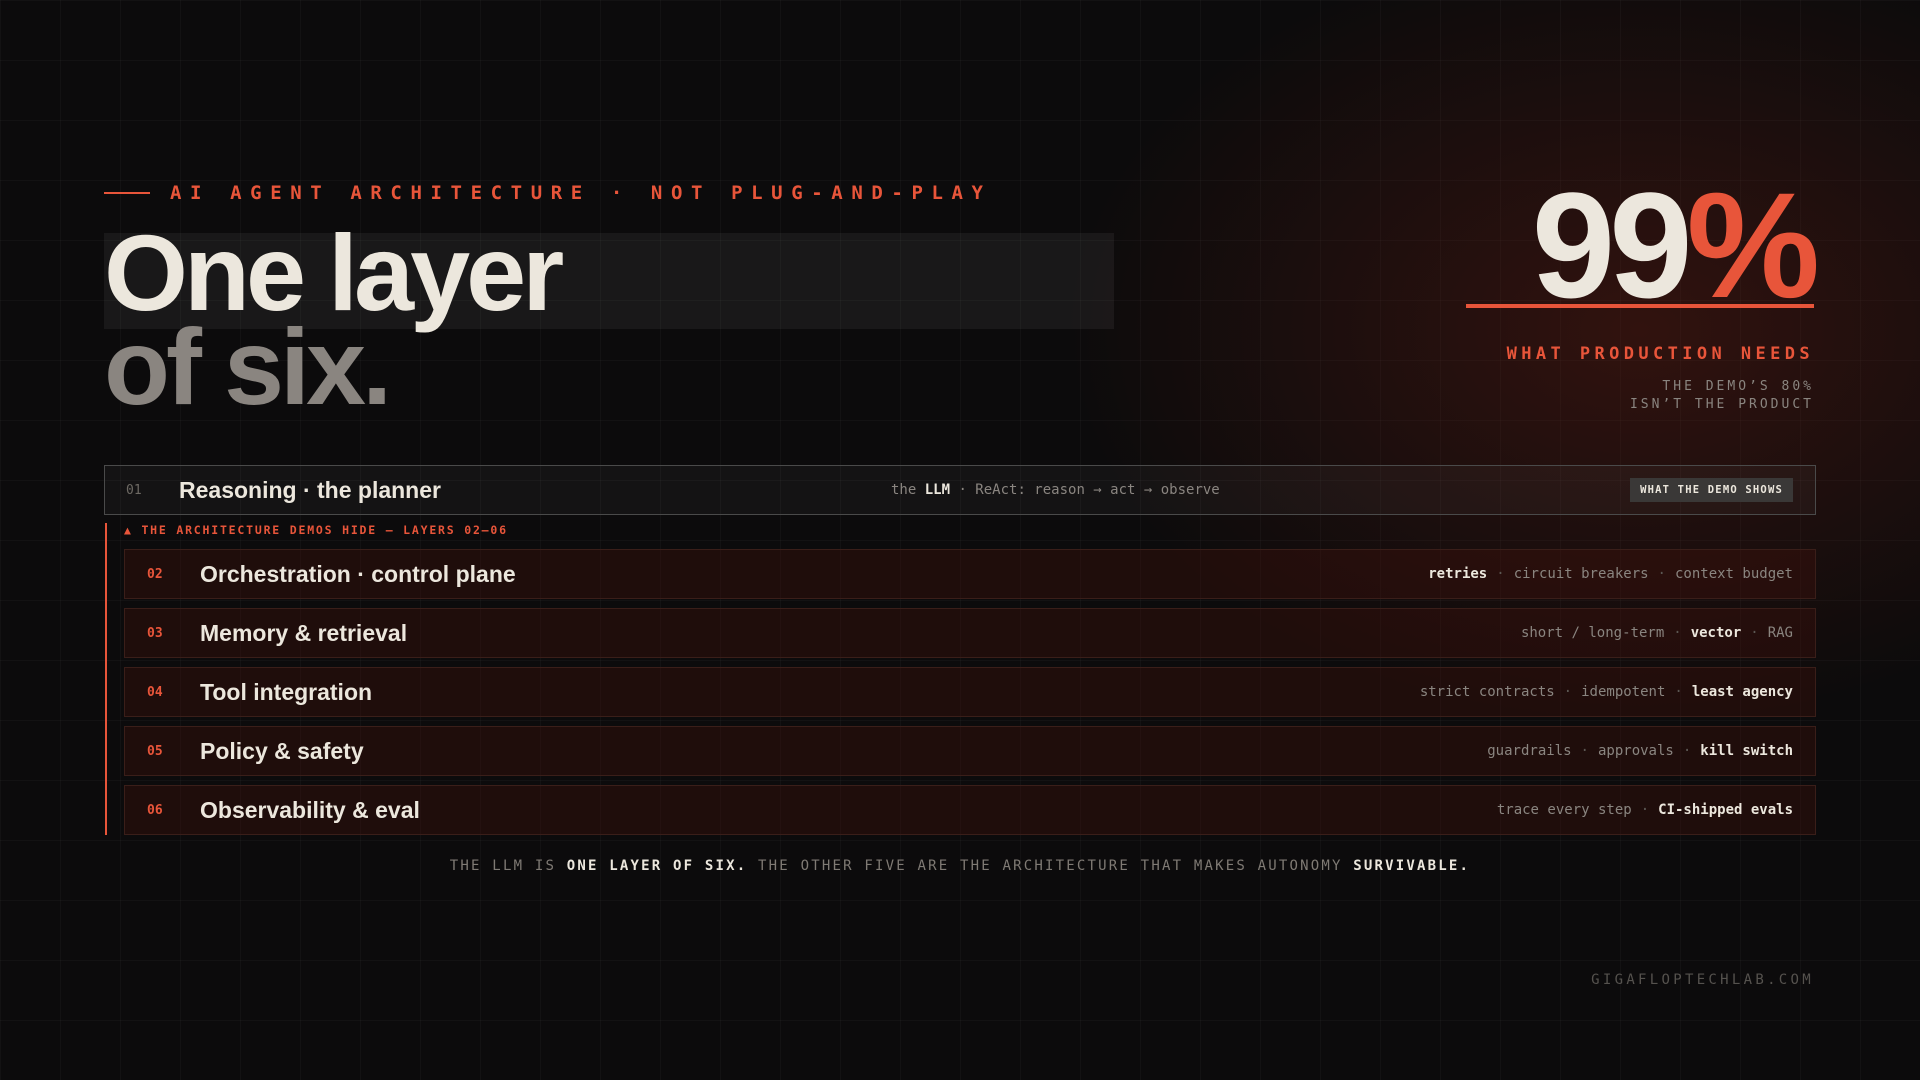 The height and width of the screenshot is (1080, 1920). What do you see at coordinates (155, 574) in the screenshot?
I see `layer-number: 02` at bounding box center [155, 574].